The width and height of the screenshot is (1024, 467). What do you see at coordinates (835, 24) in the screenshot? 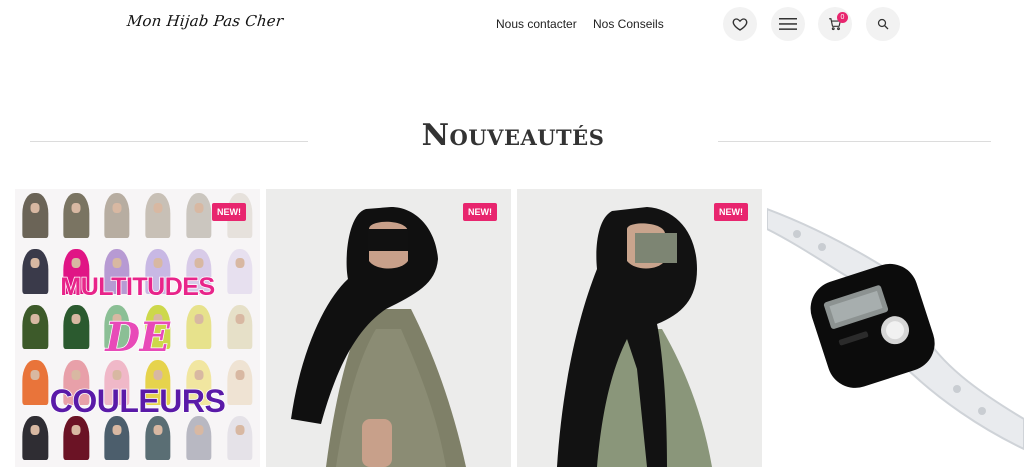
I see `cart-button: 0` at bounding box center [835, 24].